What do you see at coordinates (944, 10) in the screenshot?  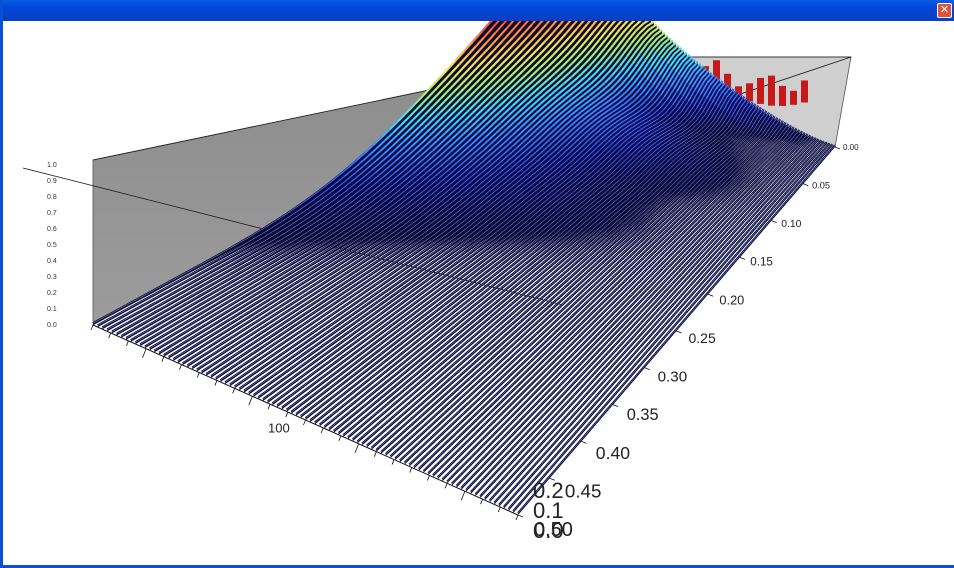 I see `close-button: ✕` at bounding box center [944, 10].